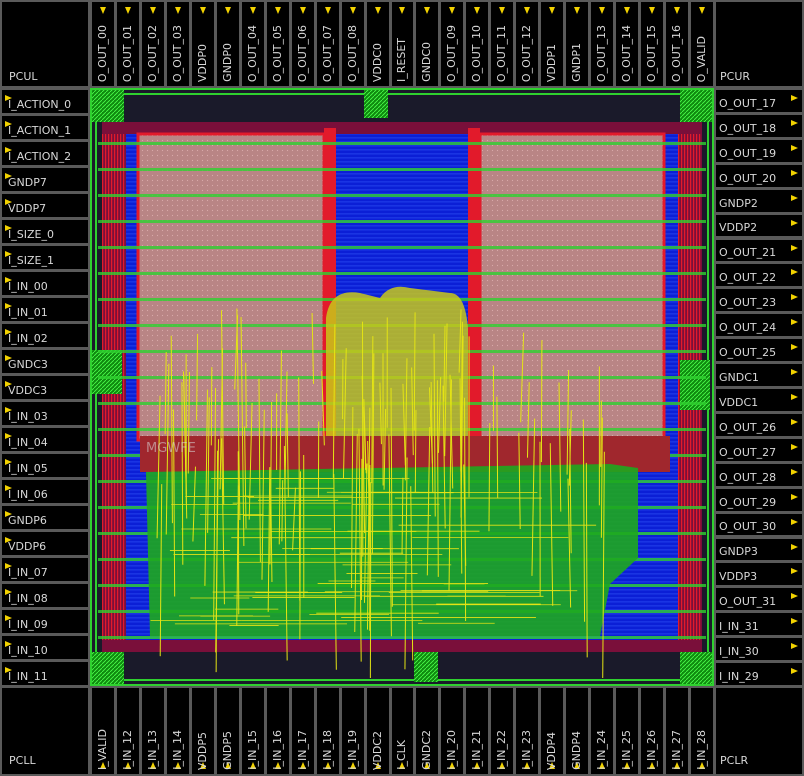  Describe the element at coordinates (759, 350) in the screenshot. I see `right-pad-o-out-25: O_OUT_25` at that location.